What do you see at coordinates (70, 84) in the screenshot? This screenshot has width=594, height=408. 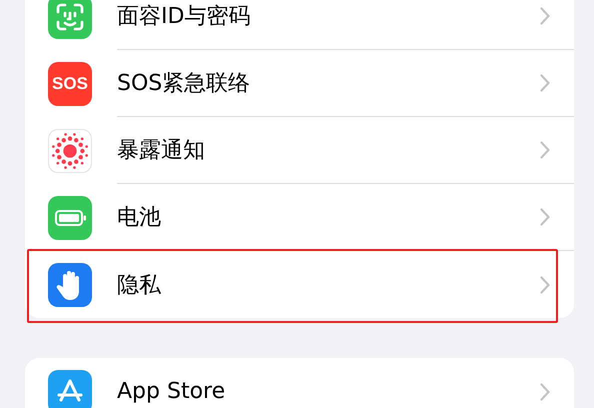 I see `sos-icon: SOS` at bounding box center [70, 84].